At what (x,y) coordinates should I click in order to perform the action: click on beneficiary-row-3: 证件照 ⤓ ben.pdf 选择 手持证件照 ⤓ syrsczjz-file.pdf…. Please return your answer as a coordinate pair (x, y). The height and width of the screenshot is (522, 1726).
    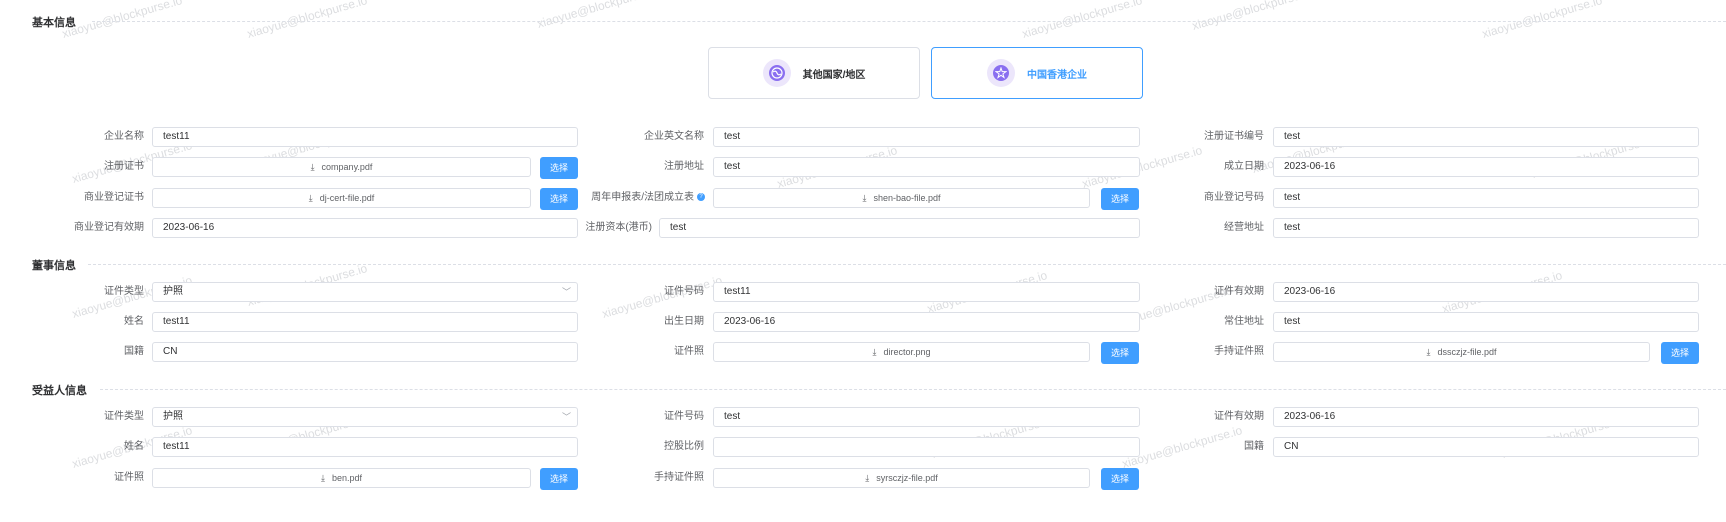
    Looking at the image, I should click on (863, 479).